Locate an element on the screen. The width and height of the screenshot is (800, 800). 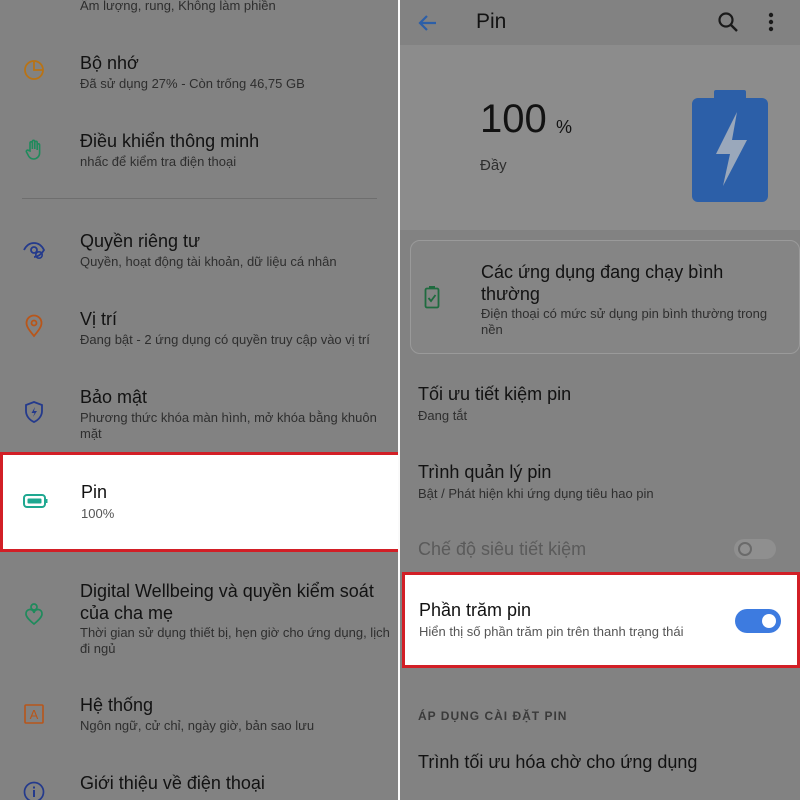
standby-optimizer-title: Trình tối ưu hóa chờ cho ứng dụng is located at coordinates (558, 762).